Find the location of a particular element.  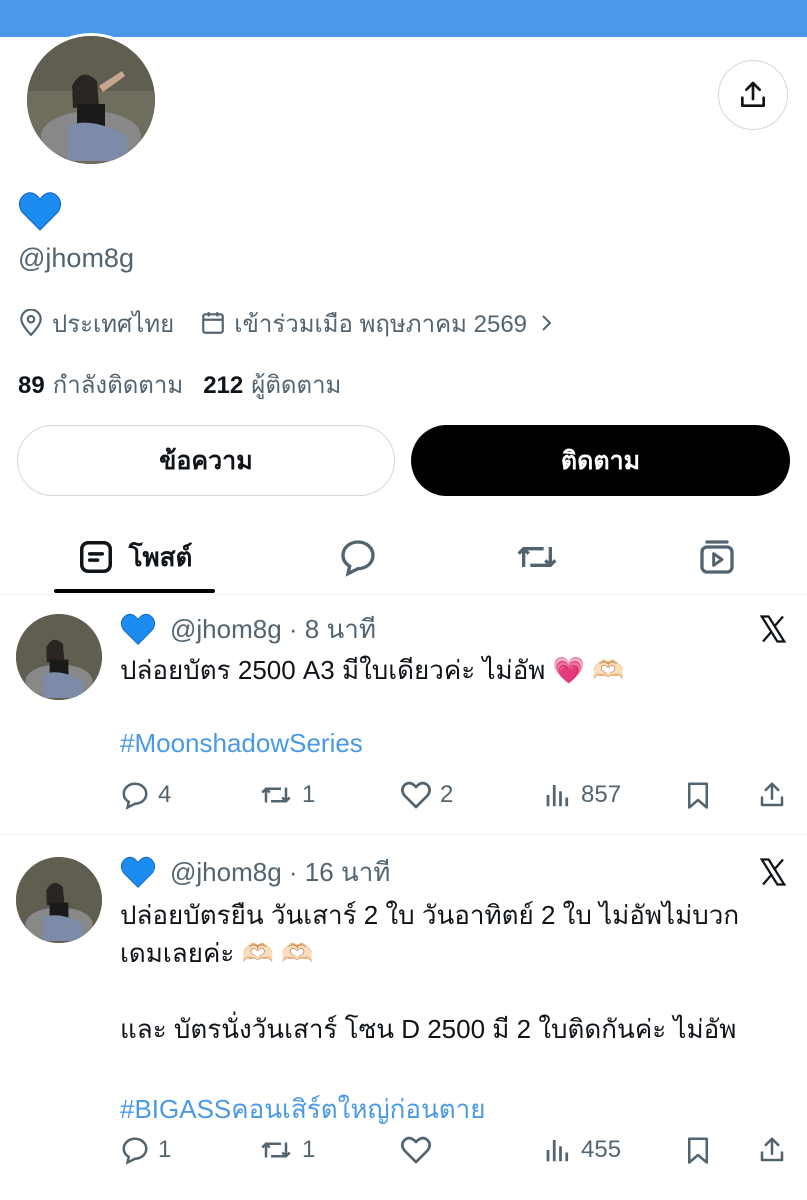

join-date: เข้าร่วมเมือ พฤษภาคม 2569 is located at coordinates (381, 323).